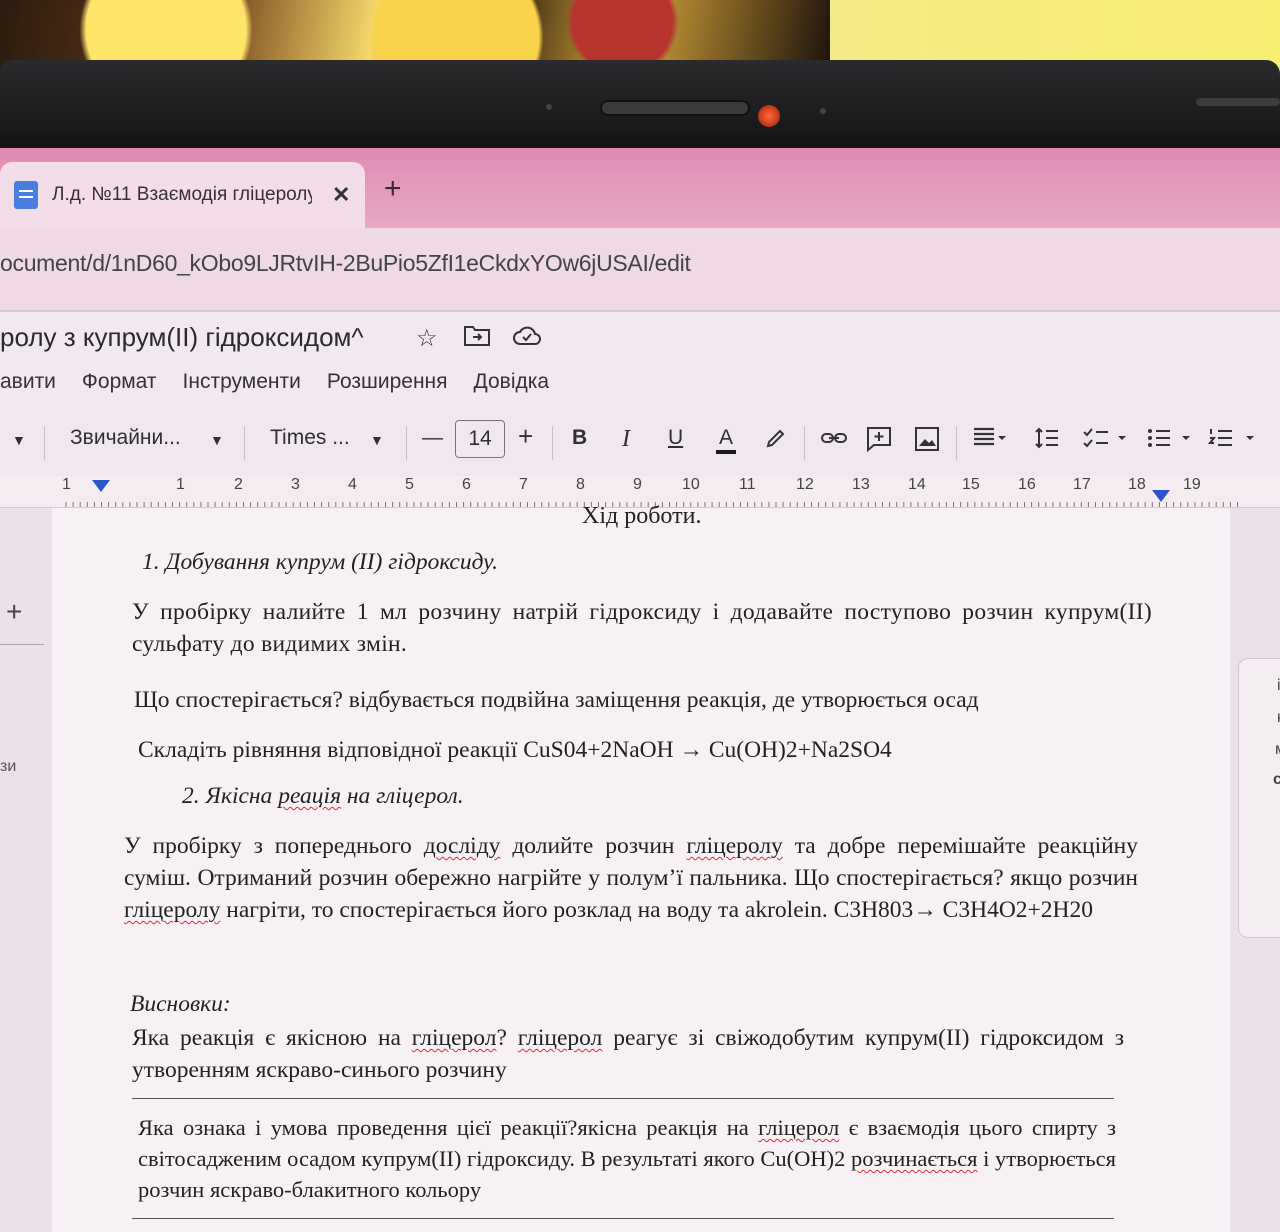  Describe the element at coordinates (914, 1158) in the screenshot. I see `misspelled-word: розчинається` at that location.